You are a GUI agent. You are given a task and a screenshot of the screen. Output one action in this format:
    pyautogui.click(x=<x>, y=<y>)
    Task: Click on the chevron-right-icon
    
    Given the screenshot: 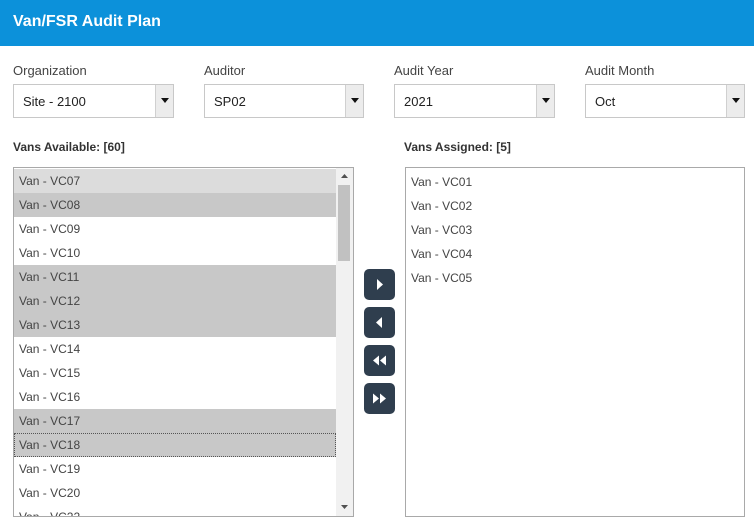 What is the action you would take?
    pyautogui.click(x=380, y=284)
    